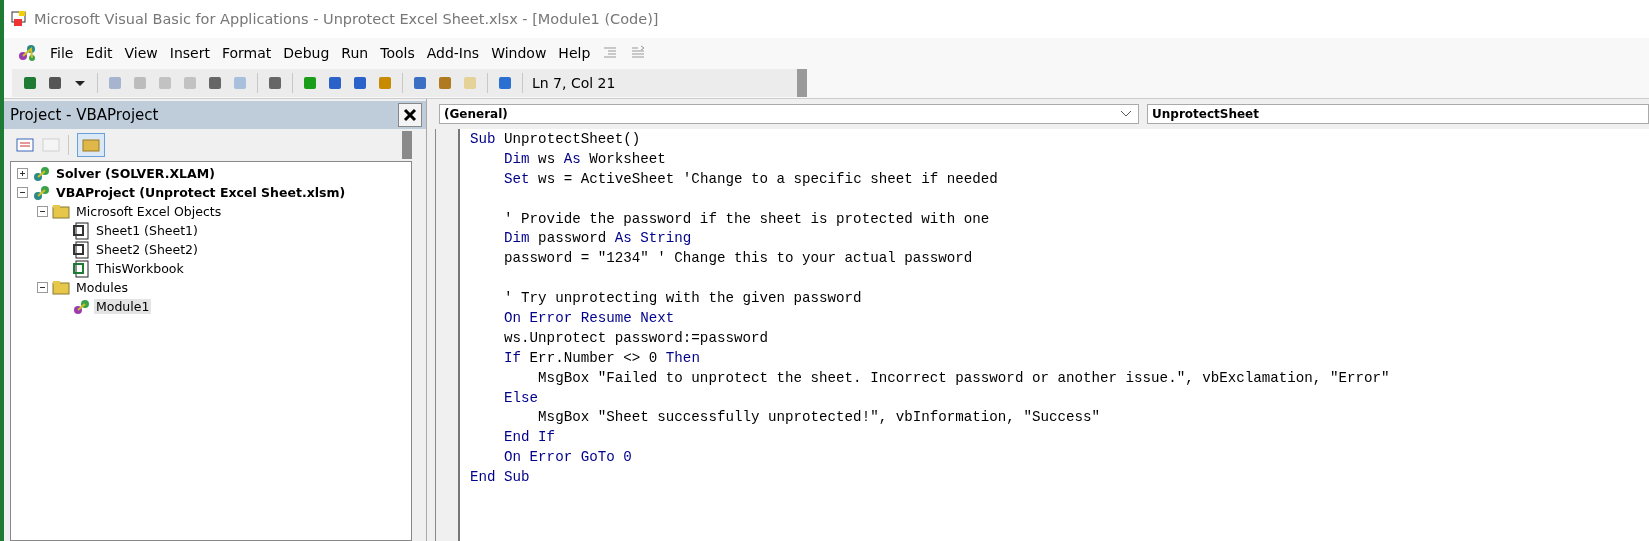 This screenshot has width=1649, height=541. What do you see at coordinates (140, 268) in the screenshot?
I see `tree-item: ThisWorkbook` at bounding box center [140, 268].